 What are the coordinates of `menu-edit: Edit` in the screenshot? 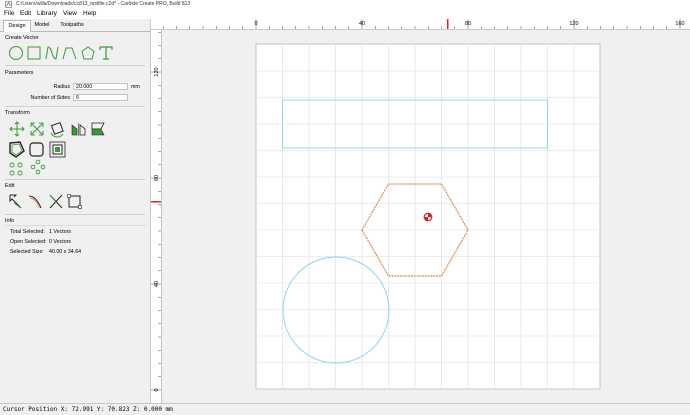 It's located at (25, 13).